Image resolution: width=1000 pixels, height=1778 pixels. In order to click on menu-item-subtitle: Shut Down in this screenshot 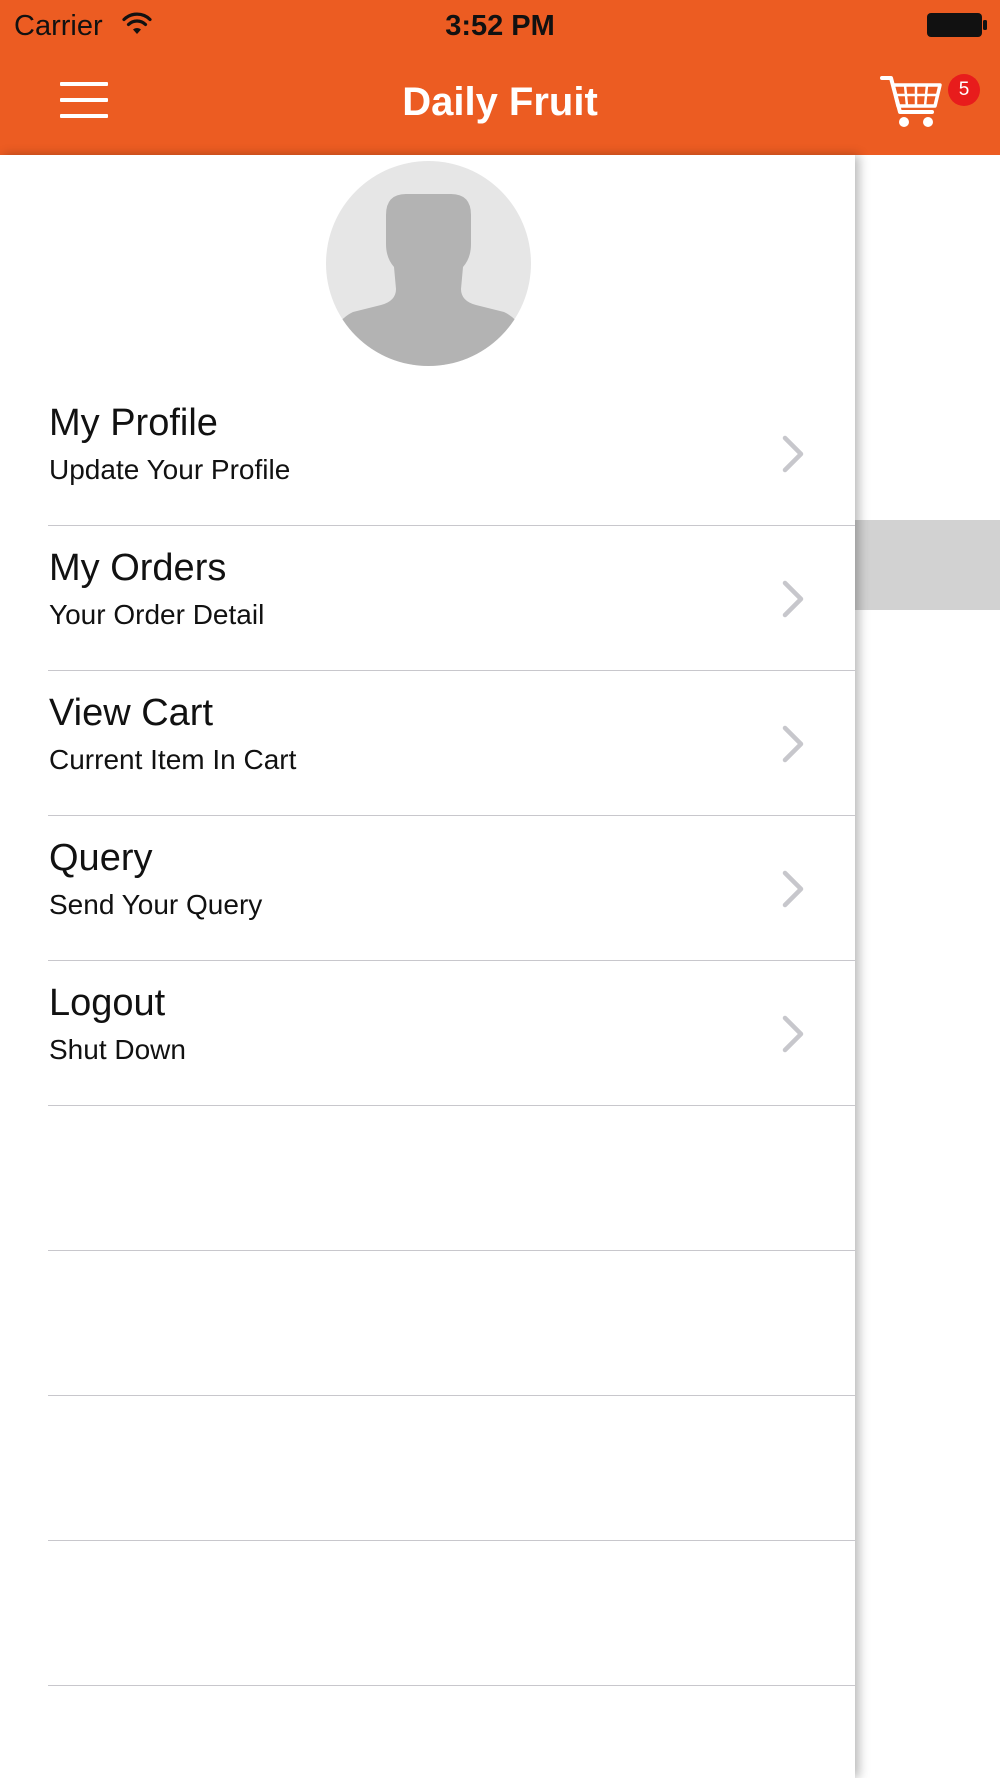, I will do `click(117, 1049)`.